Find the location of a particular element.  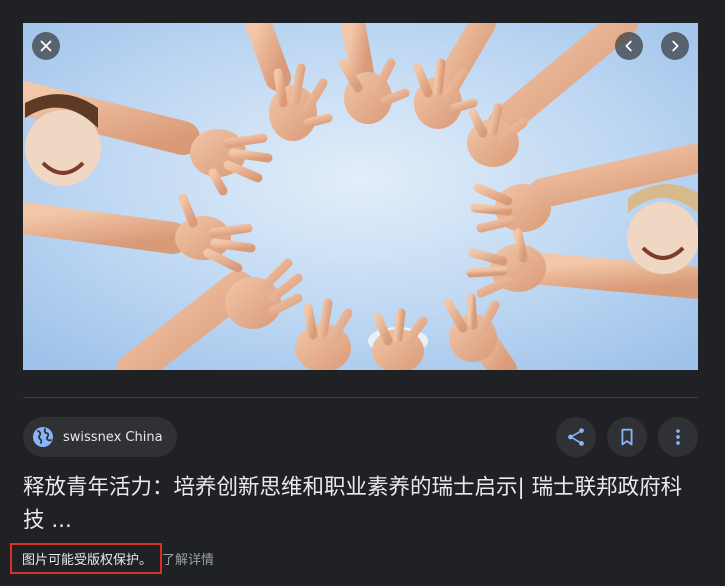

copyright-row: 图片可能受版权保护。 了解详情 is located at coordinates (112, 558).